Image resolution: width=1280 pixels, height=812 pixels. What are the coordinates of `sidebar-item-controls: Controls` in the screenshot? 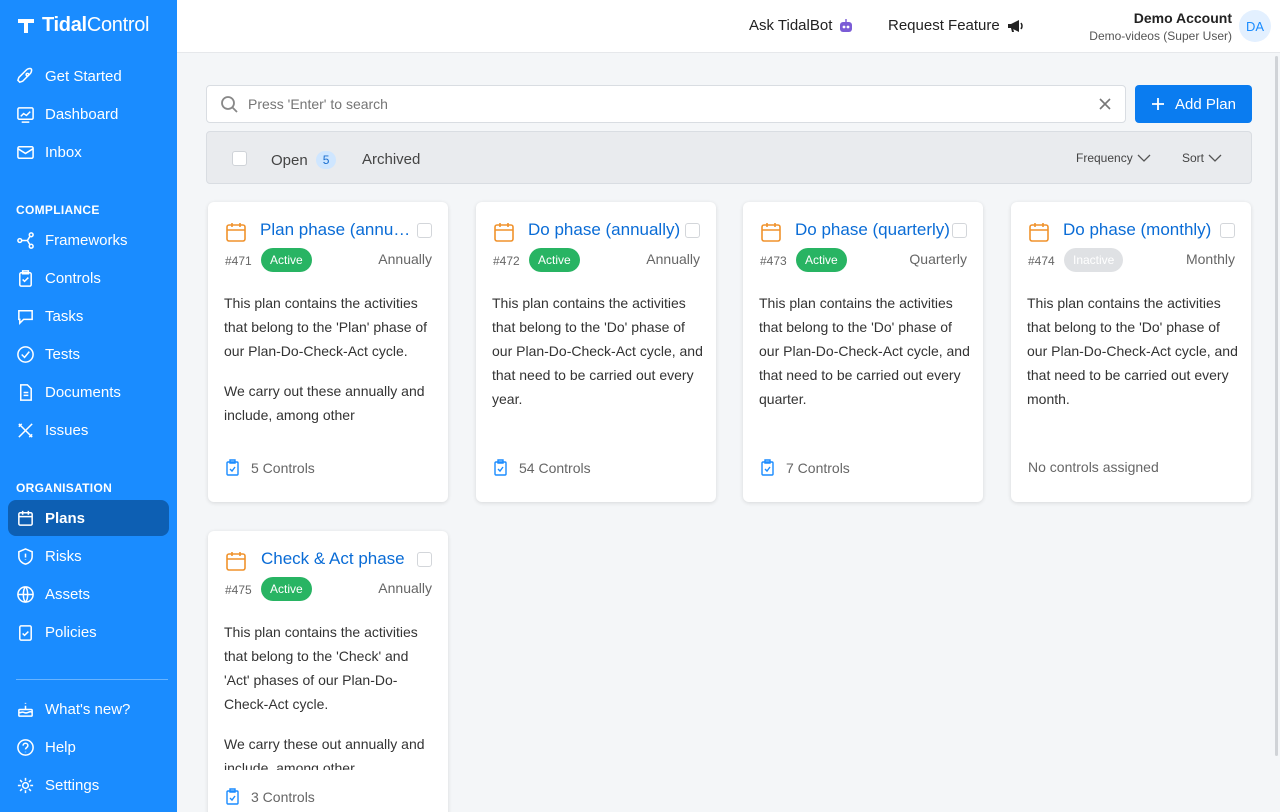 It's located at (88, 278).